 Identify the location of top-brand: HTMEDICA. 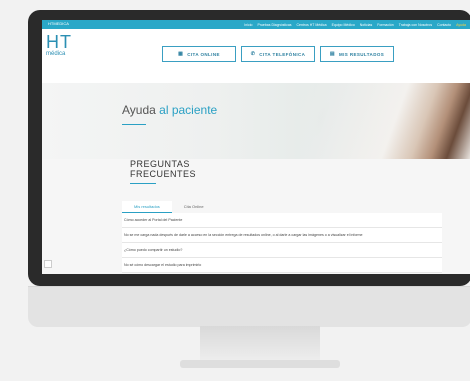
(58, 23).